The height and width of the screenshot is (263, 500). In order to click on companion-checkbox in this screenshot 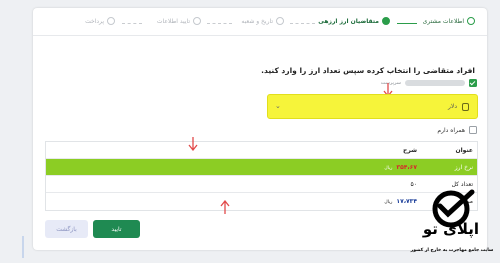, I will do `click(473, 130)`.